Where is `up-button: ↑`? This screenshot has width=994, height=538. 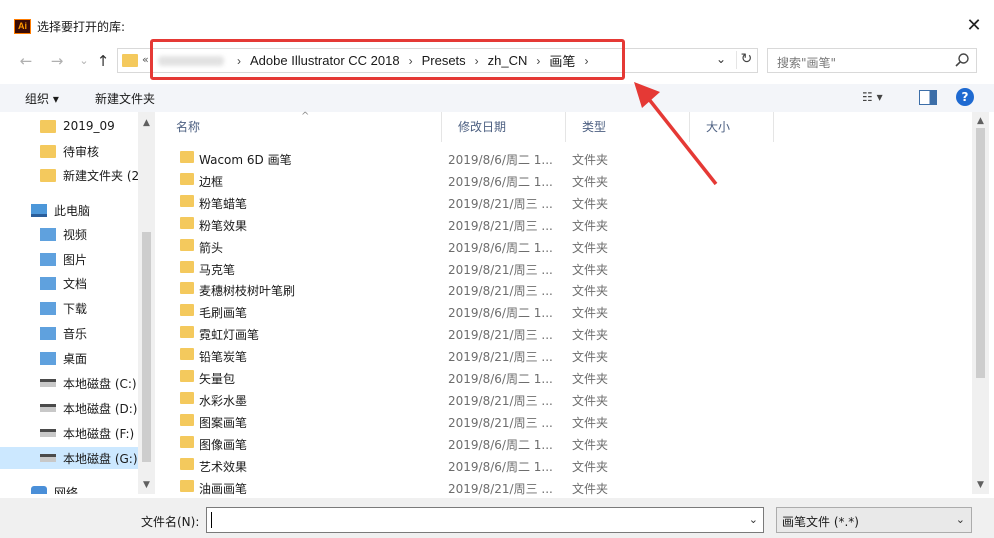
up-button: ↑ is located at coordinates (103, 61).